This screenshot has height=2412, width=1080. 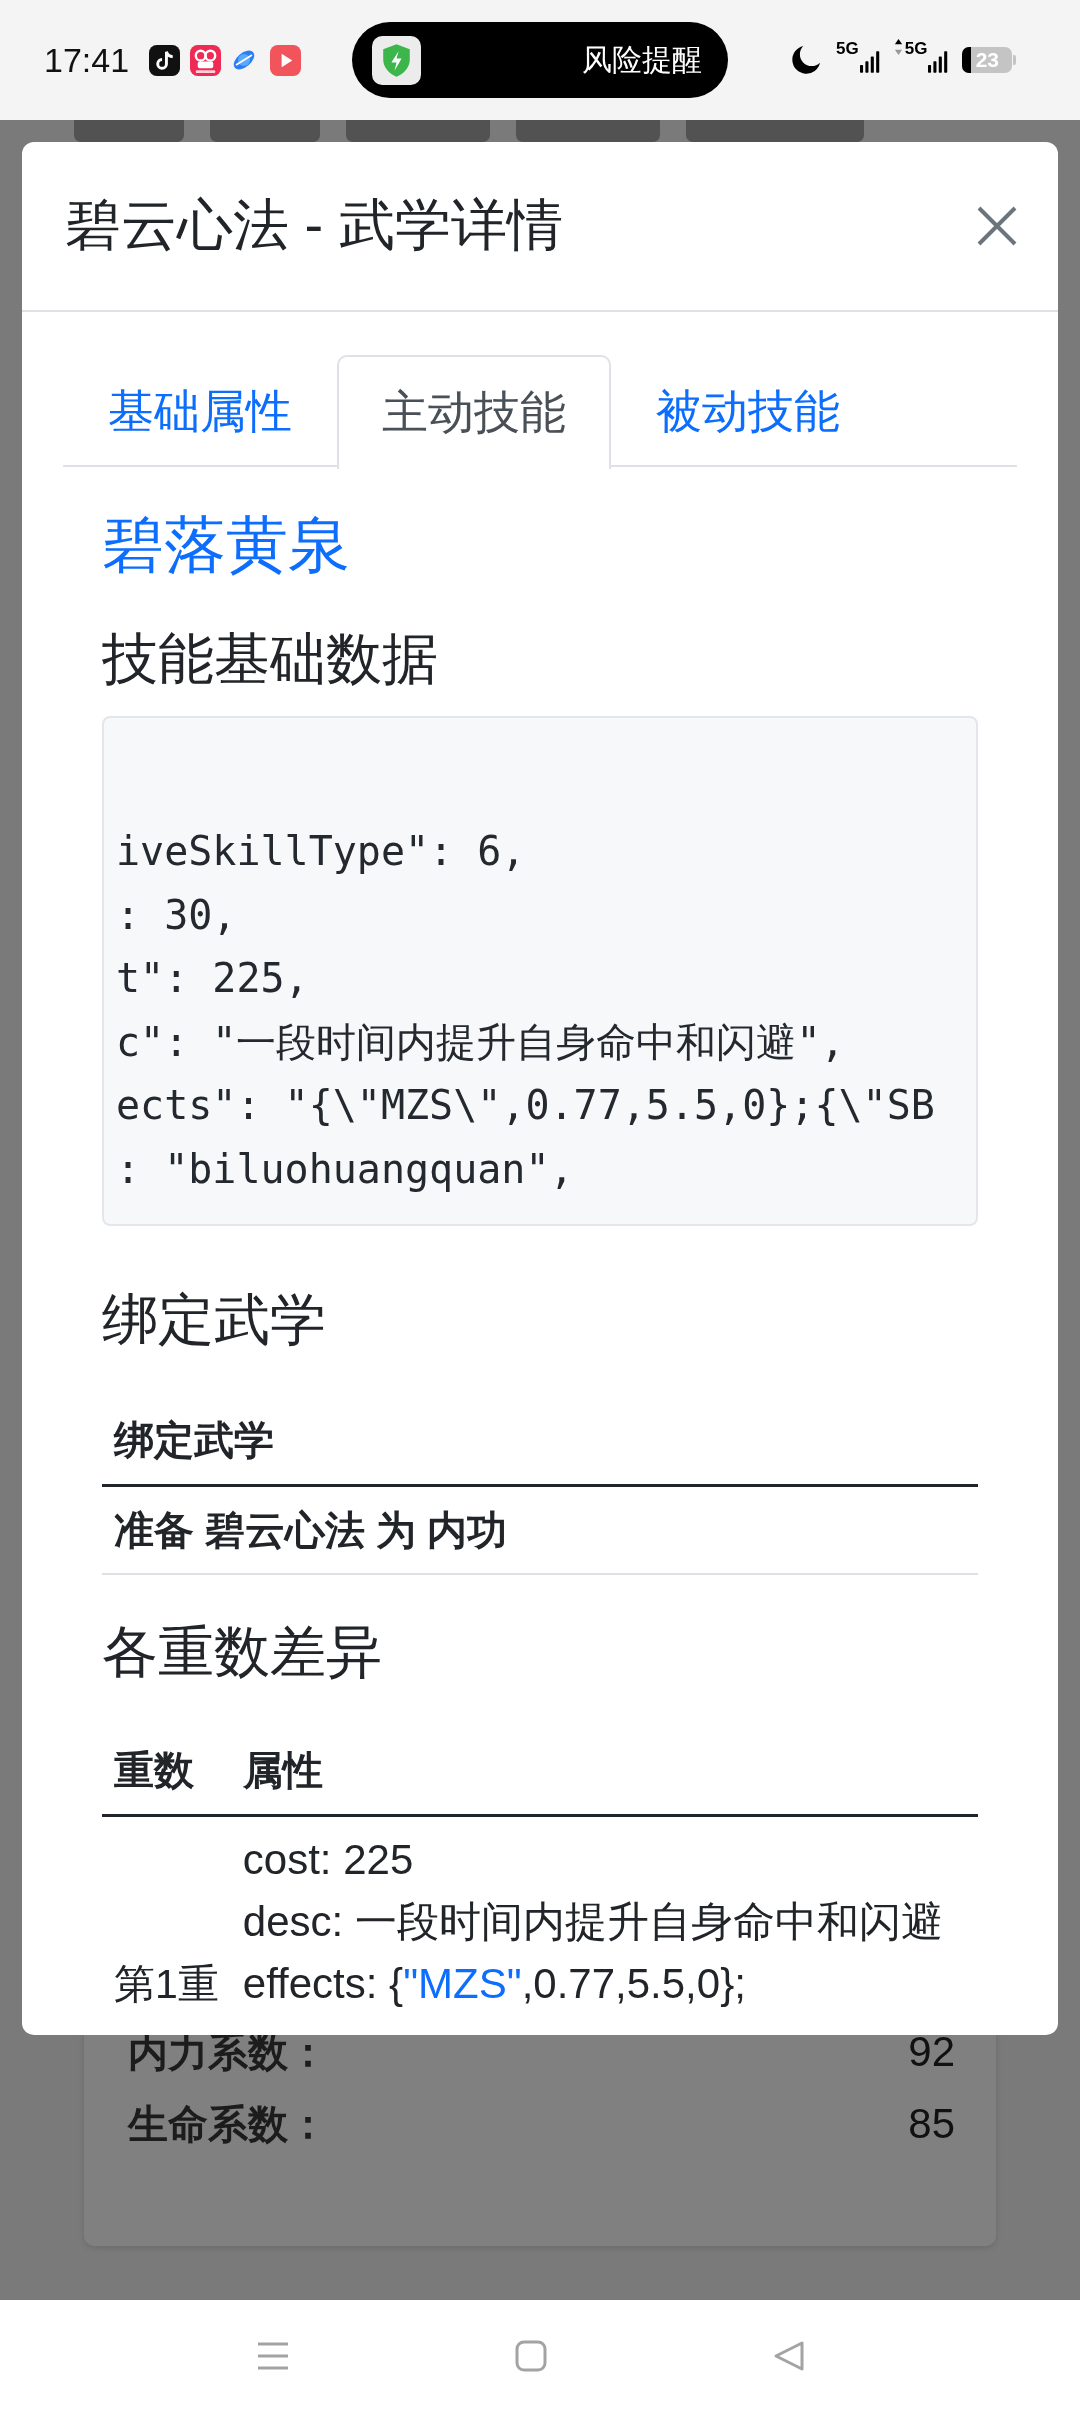 What do you see at coordinates (314, 225) in the screenshot?
I see `modal-title: 碧云心法 - 武学详情` at bounding box center [314, 225].